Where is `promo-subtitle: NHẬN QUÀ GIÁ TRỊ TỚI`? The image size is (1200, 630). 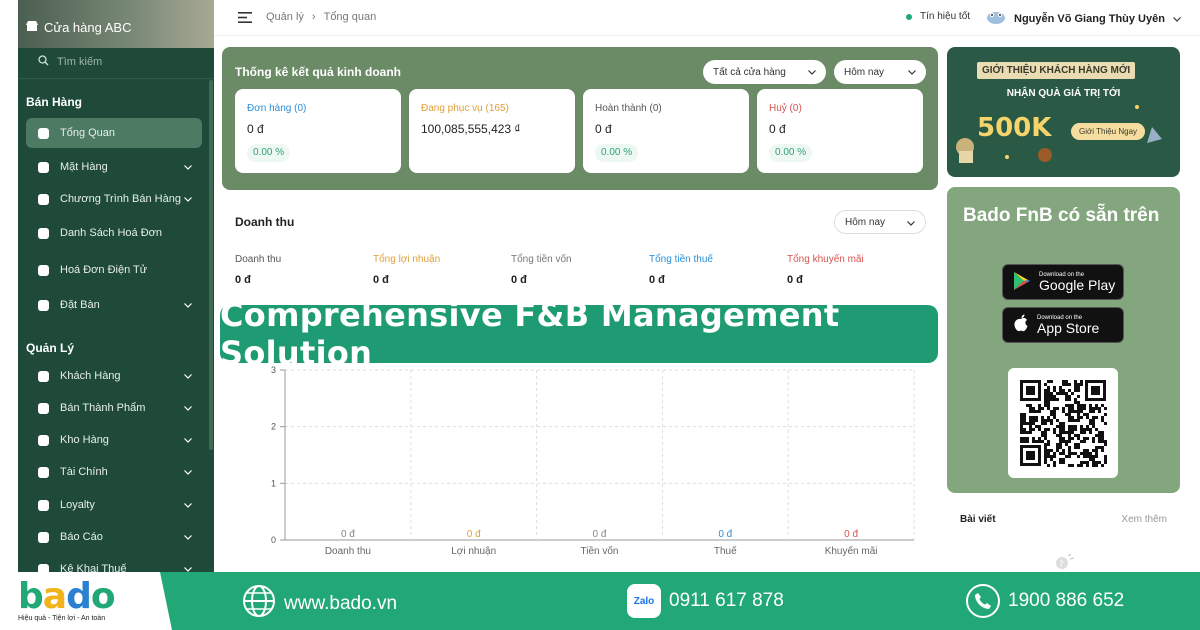
promo-subtitle: NHẬN QUÀ GIÁ TRỊ TỚI is located at coordinates (1063, 93).